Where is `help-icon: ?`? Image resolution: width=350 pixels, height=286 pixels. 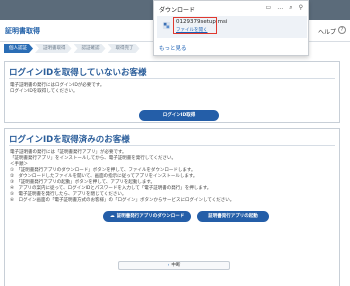 help-icon: ? is located at coordinates (342, 30).